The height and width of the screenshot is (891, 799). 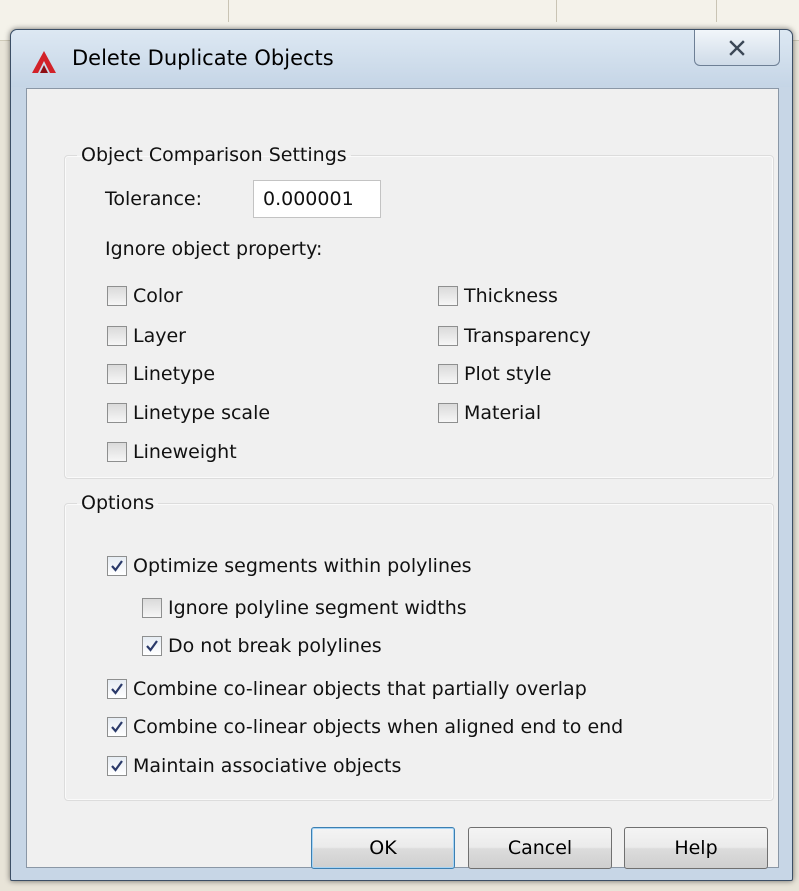 I want to click on comparison-settings-legend: Object Comparison Settings, so click(x=214, y=155).